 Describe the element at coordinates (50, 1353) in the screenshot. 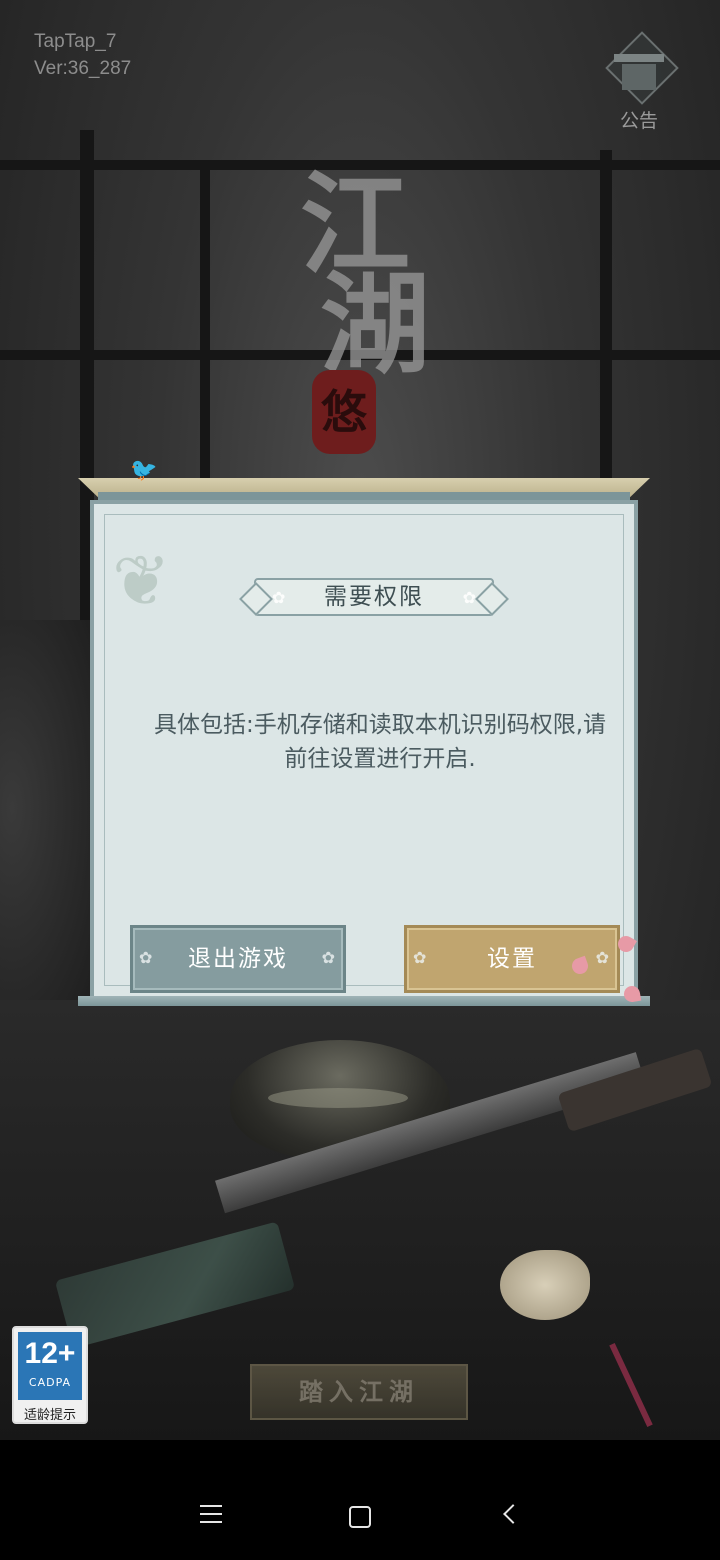

I see `age-rating: 12+` at that location.